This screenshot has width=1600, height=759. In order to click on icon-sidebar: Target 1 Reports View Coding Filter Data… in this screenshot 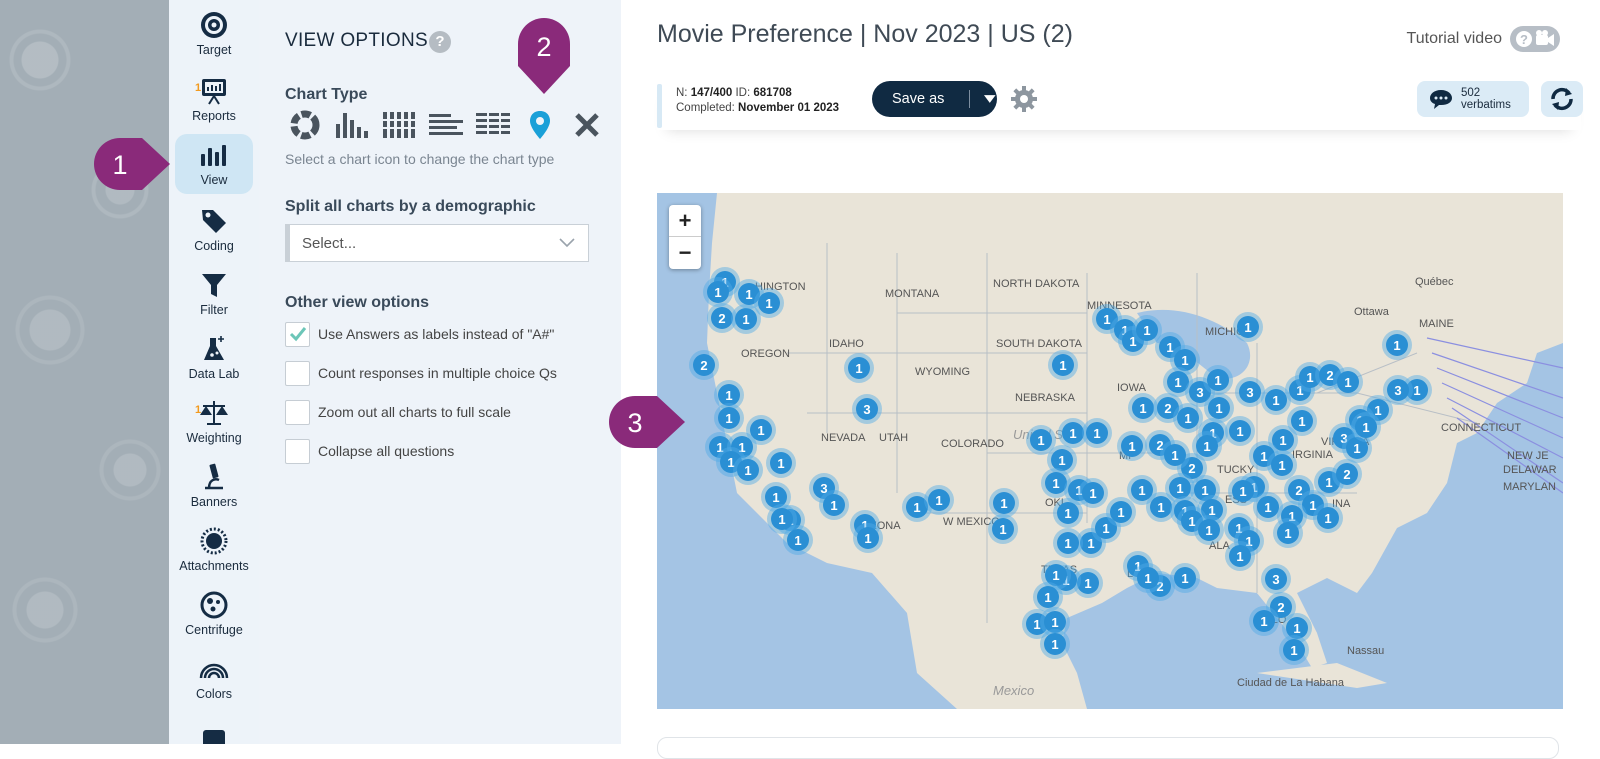, I will do `click(214, 372)`.